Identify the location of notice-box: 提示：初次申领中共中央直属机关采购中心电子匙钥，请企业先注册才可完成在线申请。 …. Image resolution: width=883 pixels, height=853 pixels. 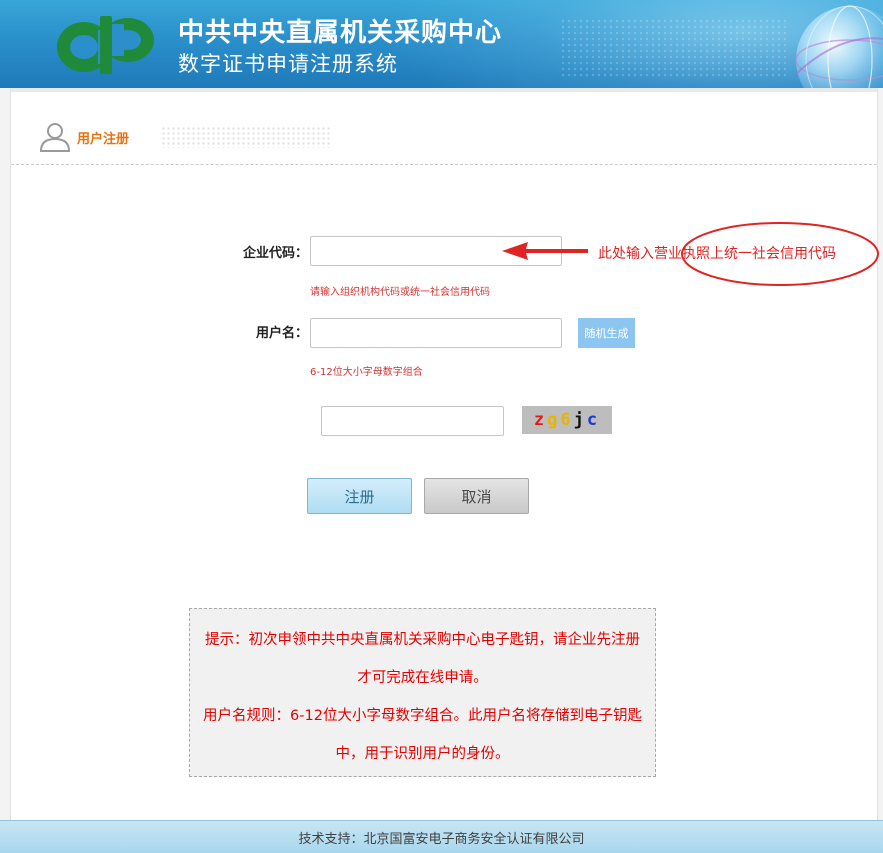
(422, 692).